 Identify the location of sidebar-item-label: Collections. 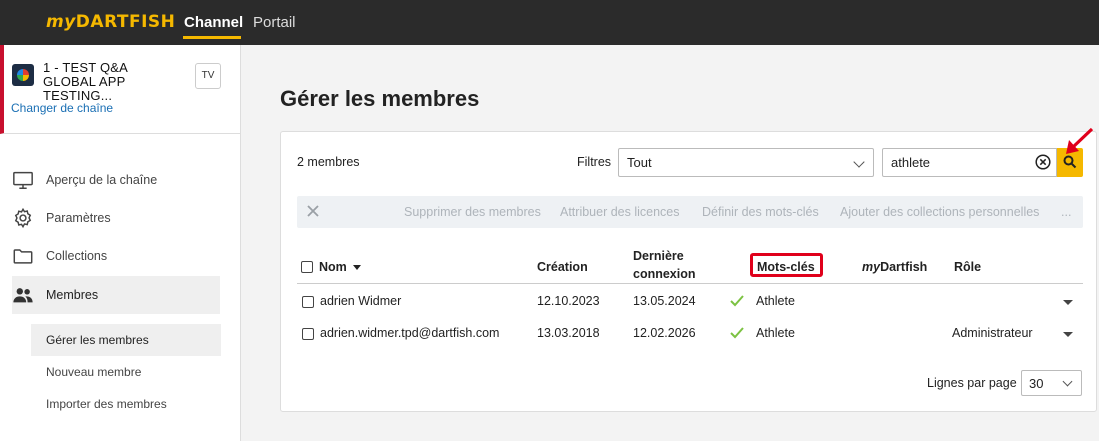
(77, 256).